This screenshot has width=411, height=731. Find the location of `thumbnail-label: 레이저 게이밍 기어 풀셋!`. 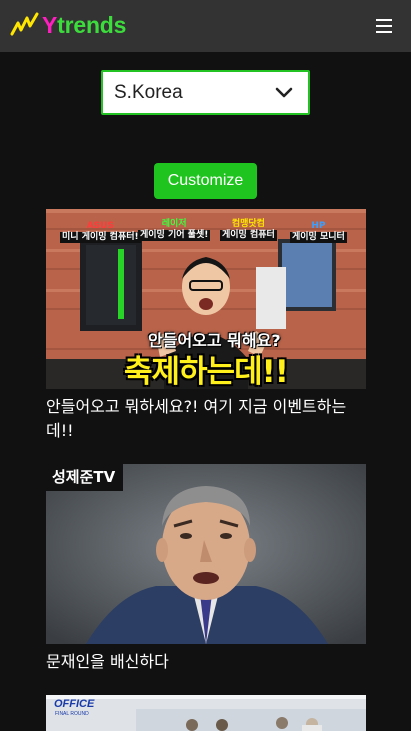

thumbnail-label: 레이저 게이밍 기어 풀셋! is located at coordinates (174, 230).